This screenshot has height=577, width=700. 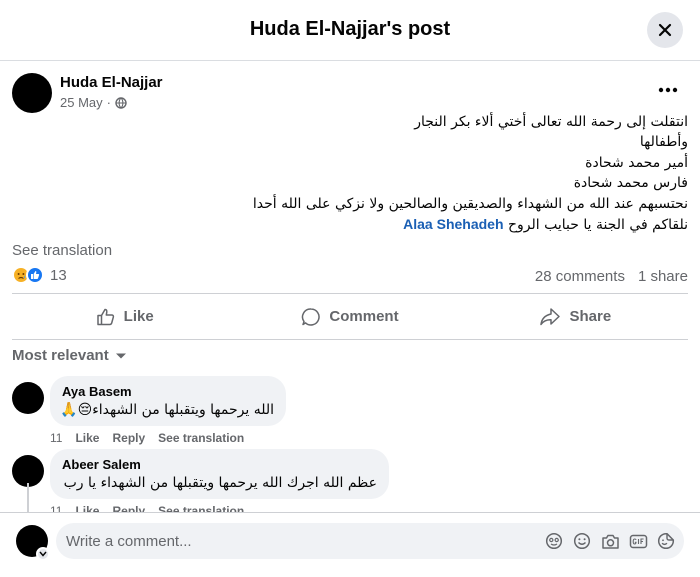 What do you see at coordinates (32, 93) in the screenshot?
I see `author-avatar` at bounding box center [32, 93].